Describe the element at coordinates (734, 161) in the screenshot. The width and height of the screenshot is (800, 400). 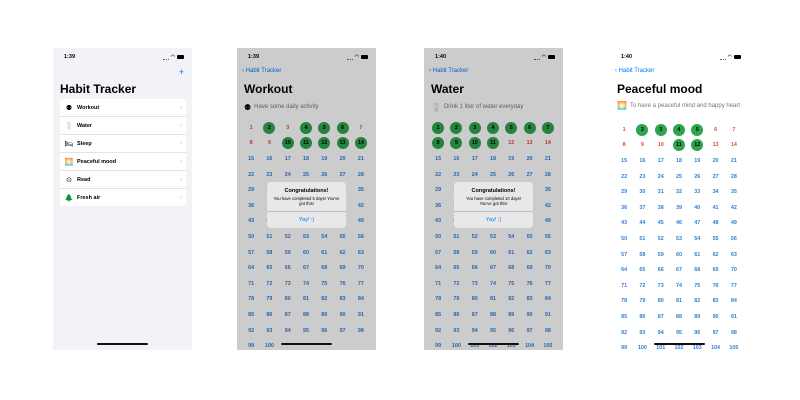
I see `day-cell: 21` at that location.